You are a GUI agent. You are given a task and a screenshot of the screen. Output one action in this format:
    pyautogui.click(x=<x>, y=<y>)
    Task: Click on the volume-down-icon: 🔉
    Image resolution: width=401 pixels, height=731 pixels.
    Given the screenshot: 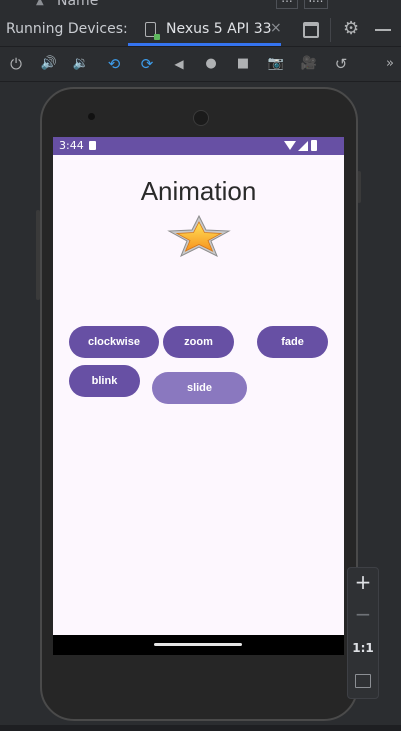 What is the action you would take?
    pyautogui.click(x=81, y=64)
    